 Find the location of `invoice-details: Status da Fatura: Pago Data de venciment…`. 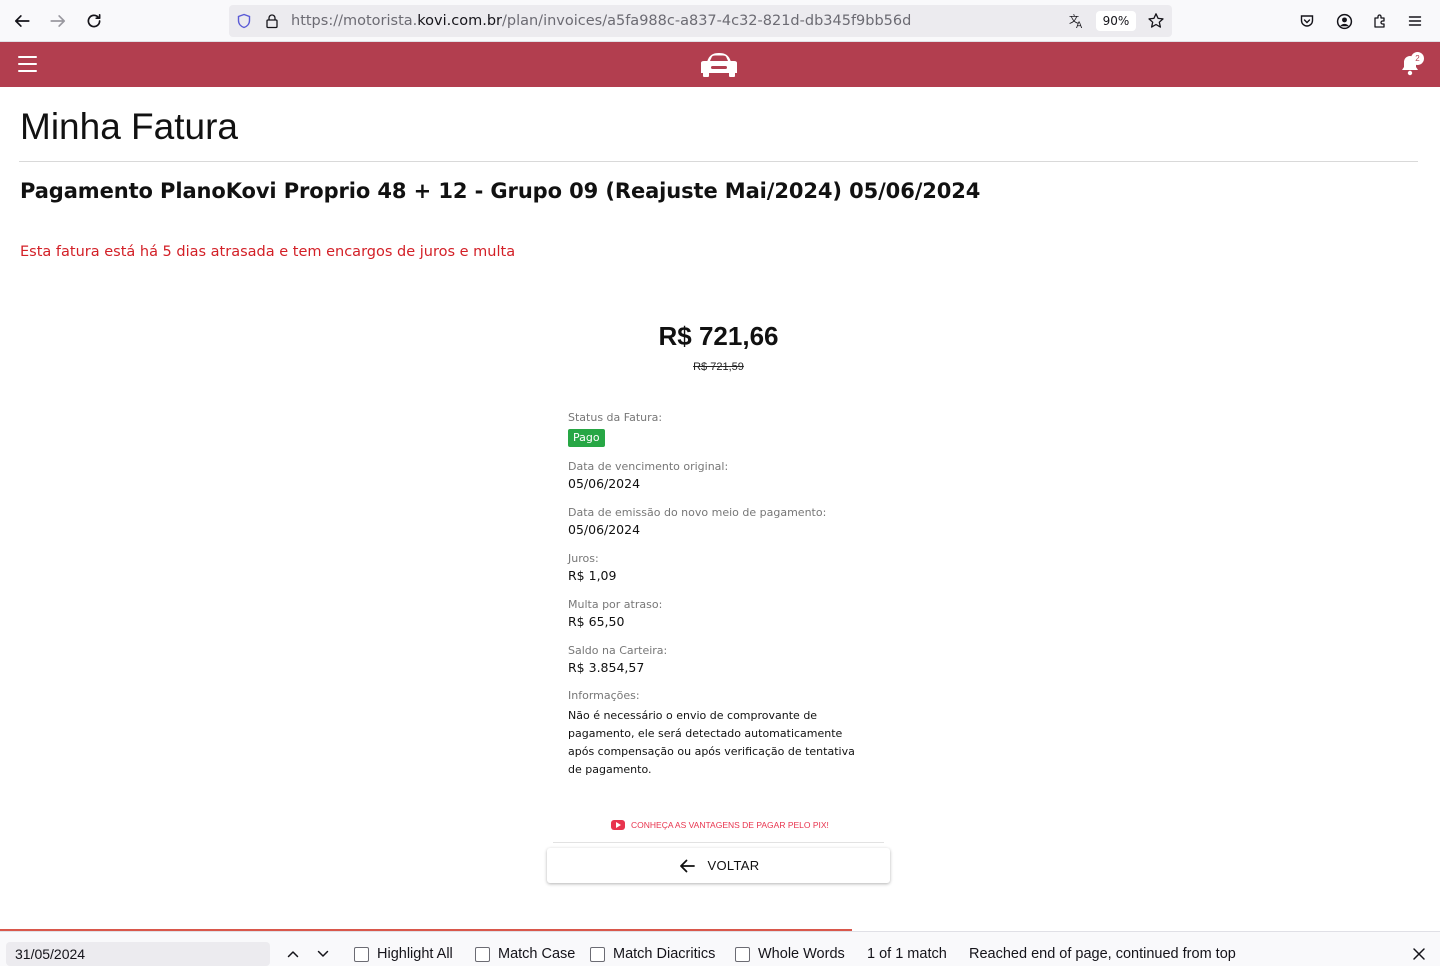

invoice-details: Status da Fatura: Pago Data de venciment… is located at coordinates (718, 594).